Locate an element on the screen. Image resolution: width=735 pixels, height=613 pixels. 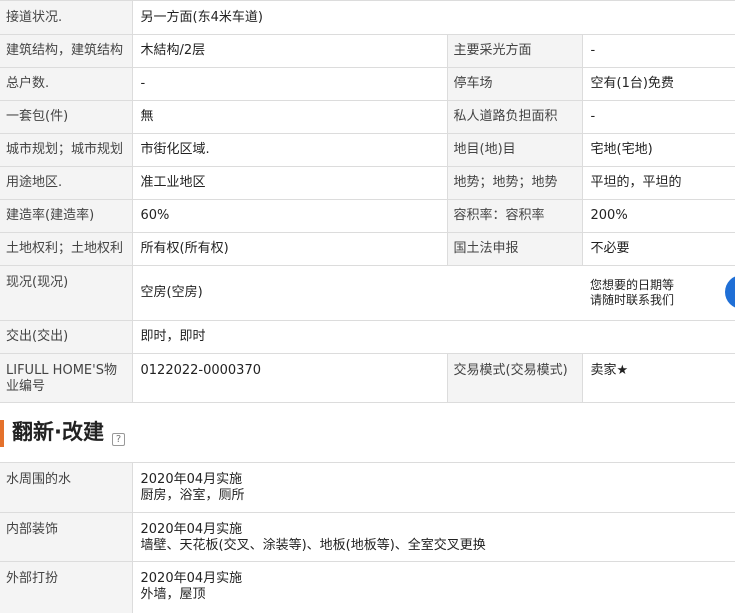
table-row: 一套包(件) 無 私人道路负担面积 - is located at coordinates (367, 117).